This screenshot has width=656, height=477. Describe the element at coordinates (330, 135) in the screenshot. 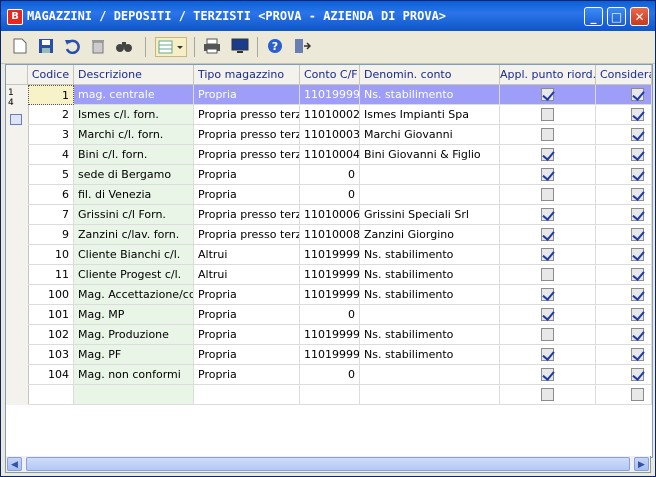

I see `cell-conto: 11010003` at that location.